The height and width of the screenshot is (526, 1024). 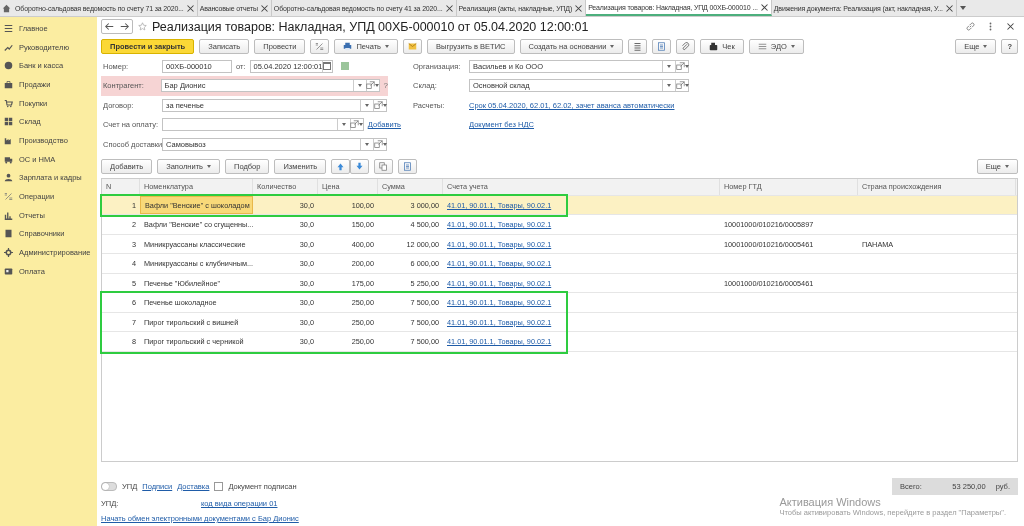 I want to click on move-up-button, so click(x=341, y=166).